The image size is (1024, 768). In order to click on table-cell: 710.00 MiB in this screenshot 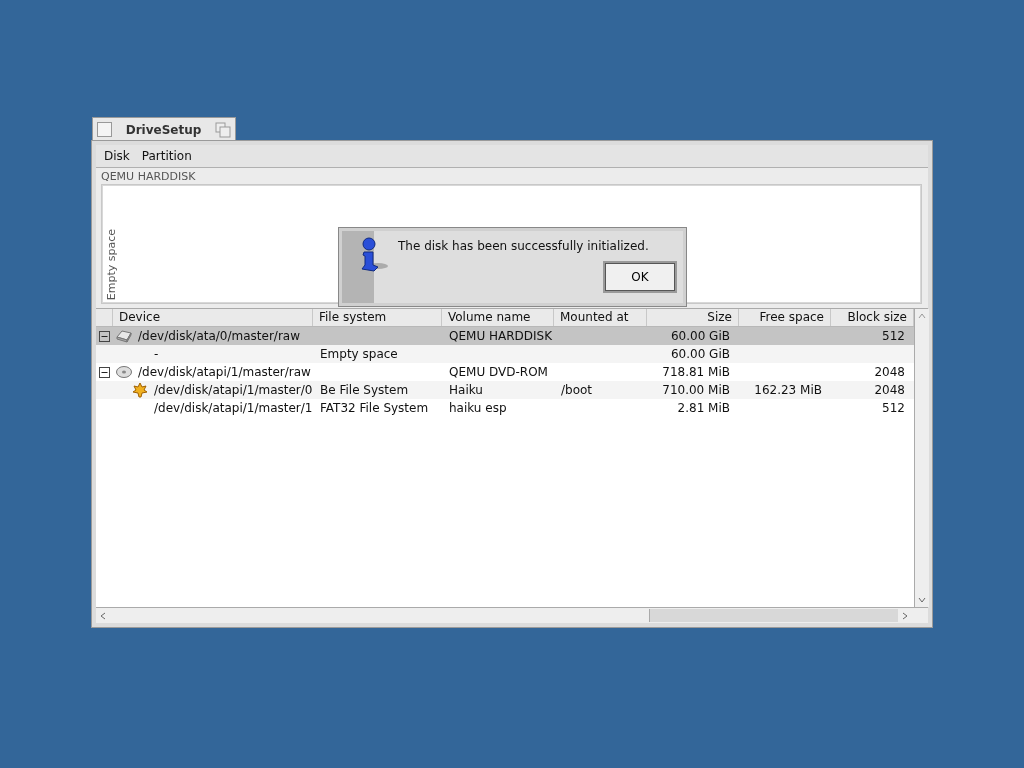, I will do `click(696, 390)`.